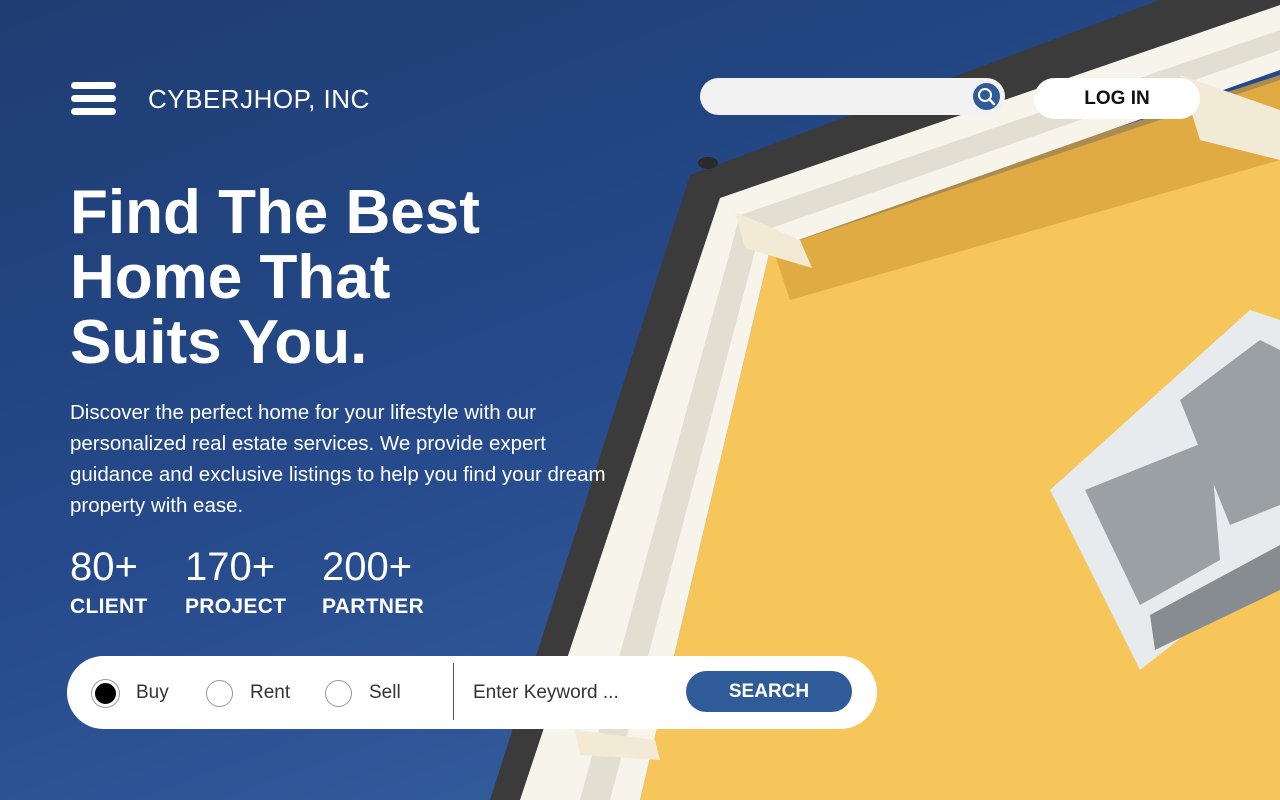 The width and height of the screenshot is (1280, 800). What do you see at coordinates (363, 693) in the screenshot?
I see `option-sell: Sell` at bounding box center [363, 693].